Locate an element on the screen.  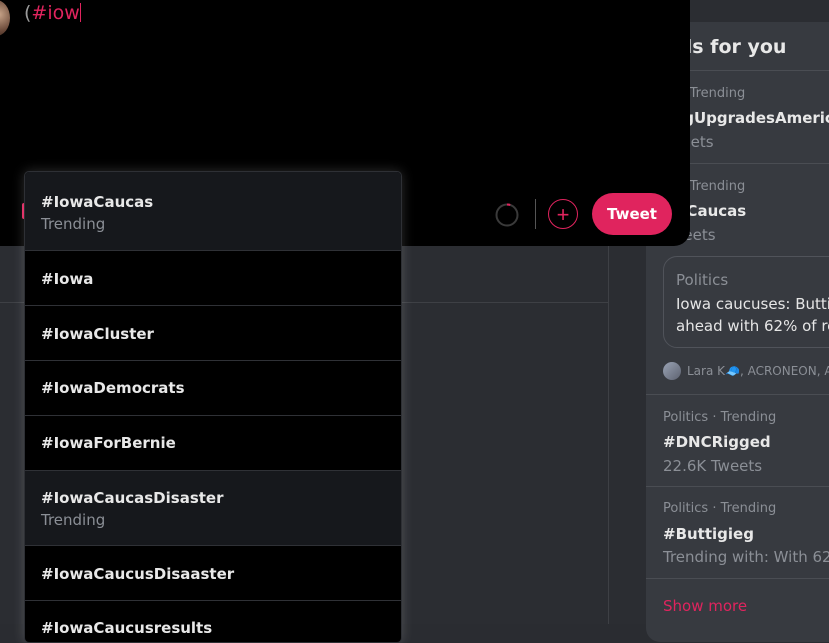
suggestion-item: #IowaCaucusDisaaster is located at coordinates (213, 573).